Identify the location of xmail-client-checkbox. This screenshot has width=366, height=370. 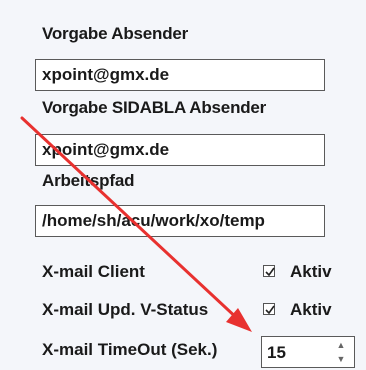
(269, 271).